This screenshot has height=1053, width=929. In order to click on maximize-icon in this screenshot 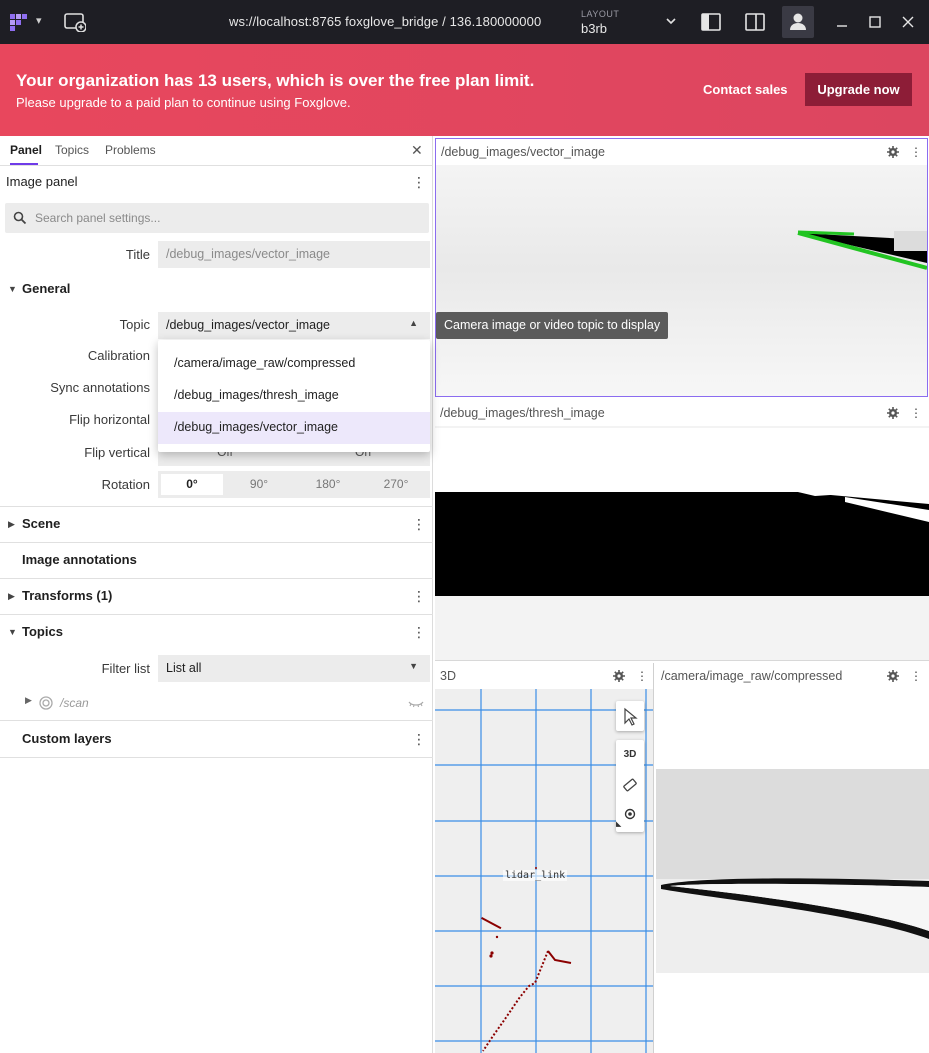, I will do `click(875, 22)`.